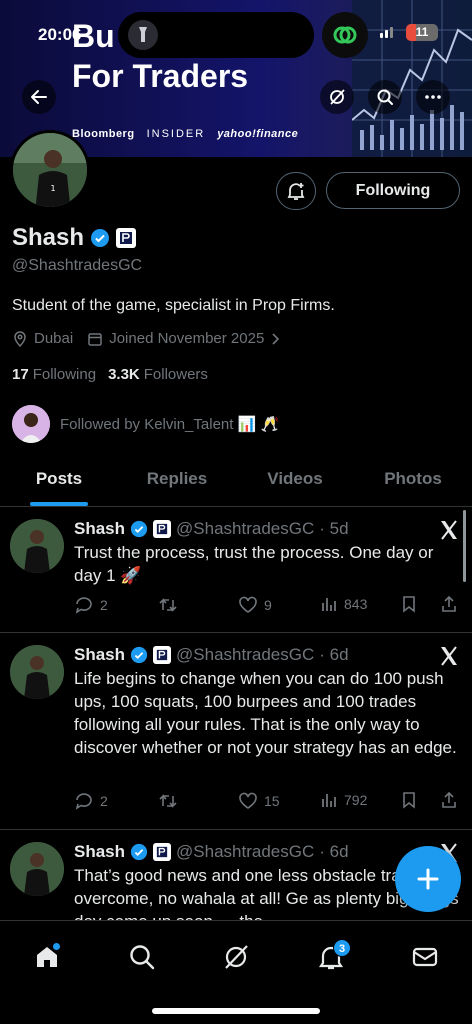 The height and width of the screenshot is (1024, 472). I want to click on x-logo-icon, so click(449, 656).